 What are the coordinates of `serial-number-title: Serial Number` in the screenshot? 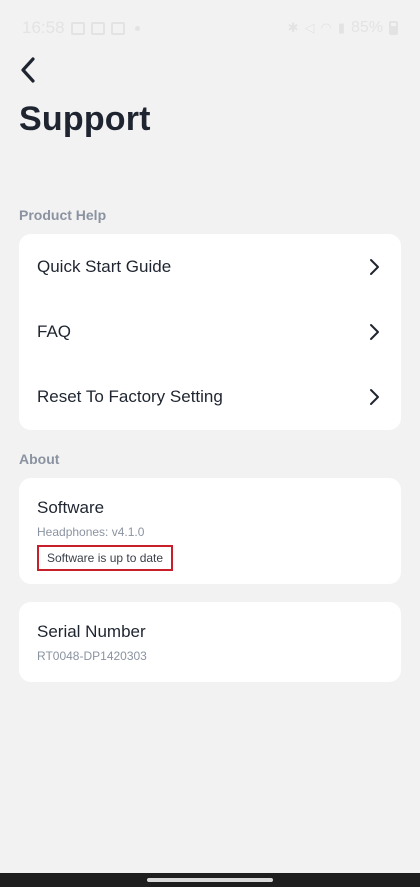 It's located at (91, 631).